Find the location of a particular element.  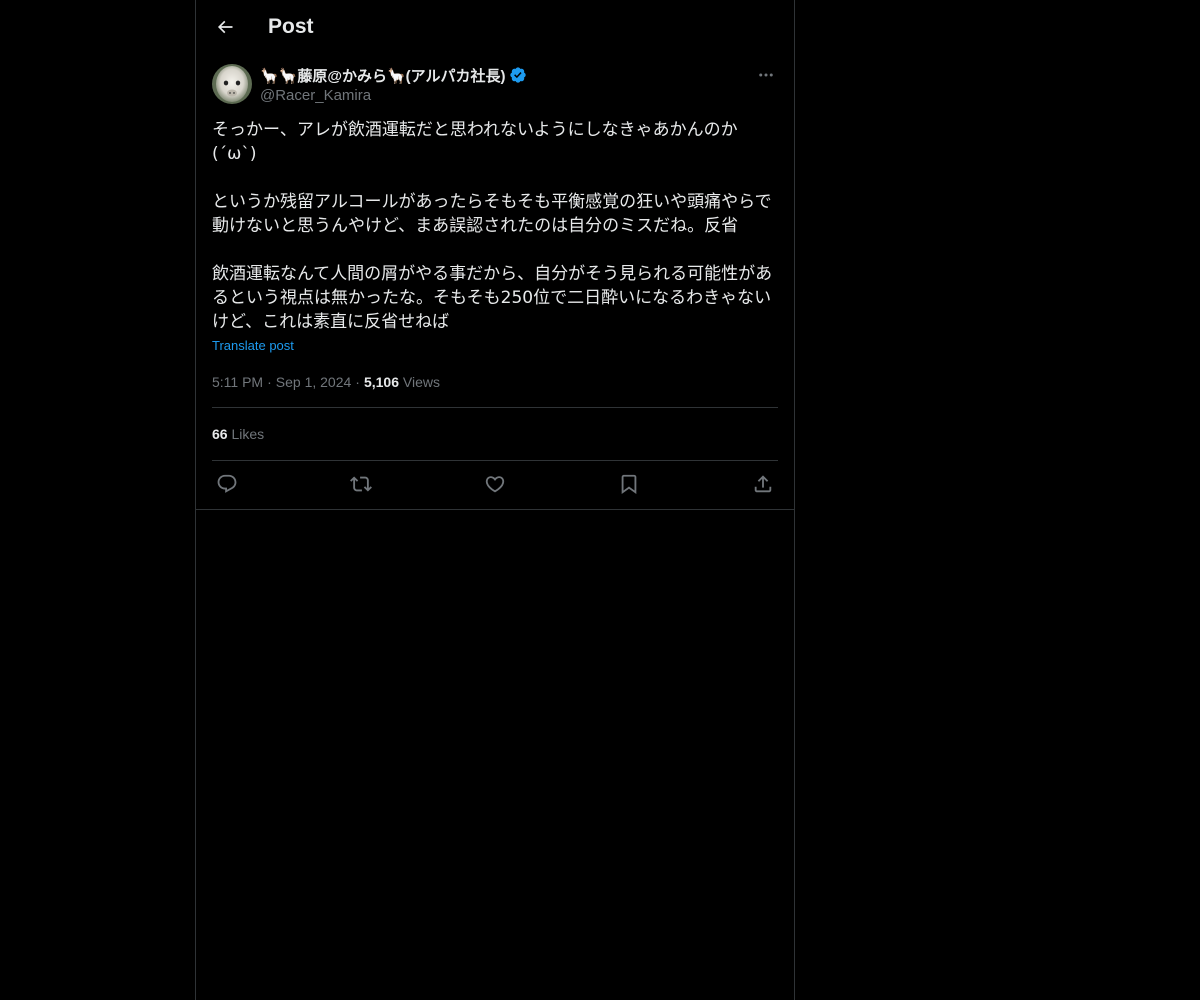

like-icon is located at coordinates (495, 484).